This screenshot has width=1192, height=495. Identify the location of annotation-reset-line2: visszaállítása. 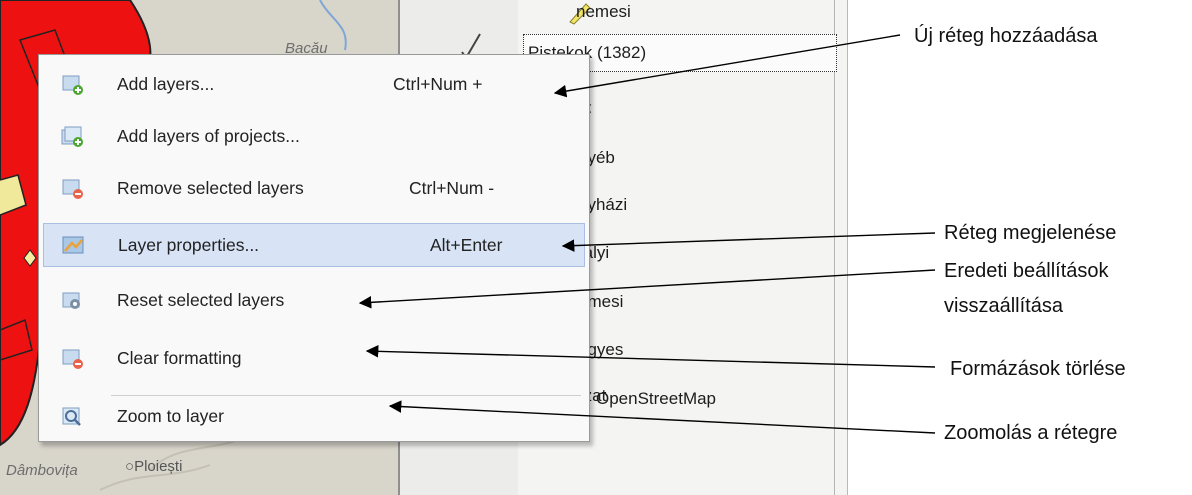
(1003, 306).